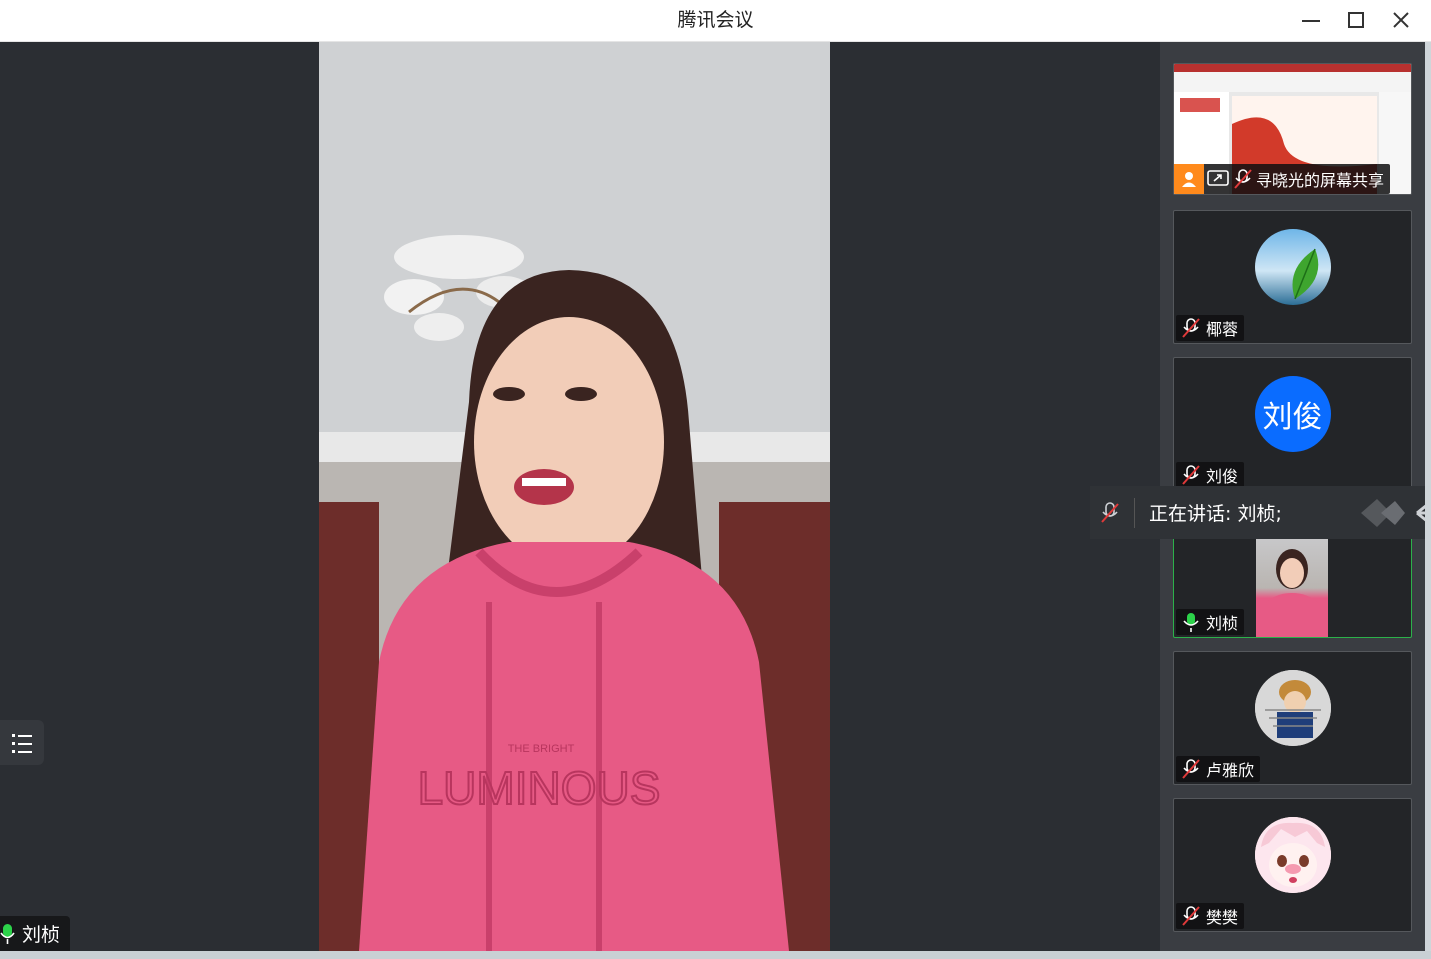 This screenshot has width=1431, height=959. I want to click on minimize-icon, so click(1311, 21).